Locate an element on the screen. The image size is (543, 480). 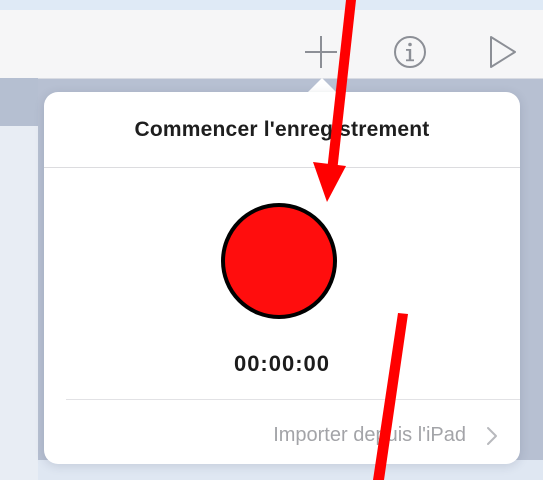
import-label: Importer depuis l'iPad is located at coordinates (369, 435).